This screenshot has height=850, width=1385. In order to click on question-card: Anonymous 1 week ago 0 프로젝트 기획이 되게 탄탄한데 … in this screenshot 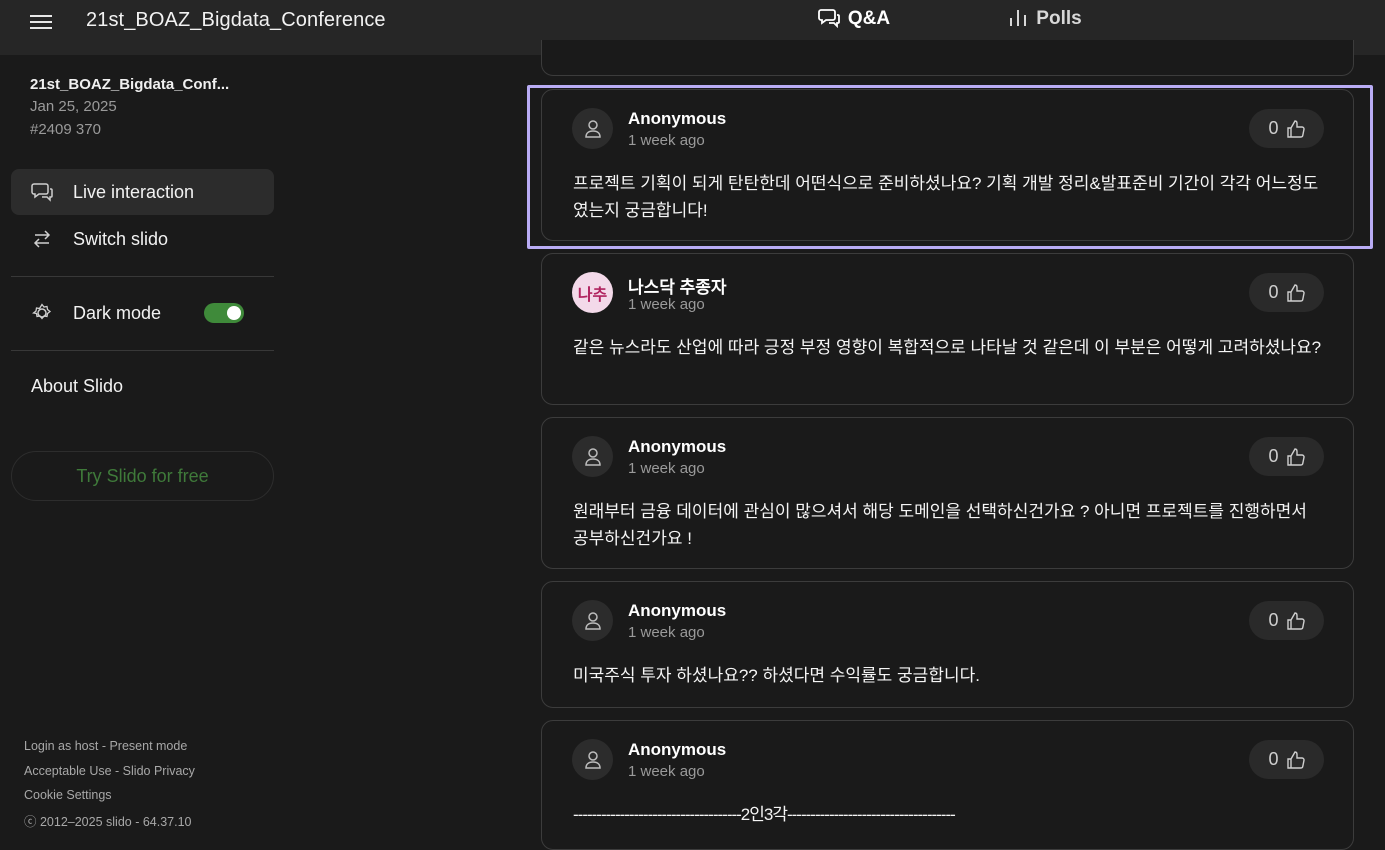, I will do `click(947, 165)`.